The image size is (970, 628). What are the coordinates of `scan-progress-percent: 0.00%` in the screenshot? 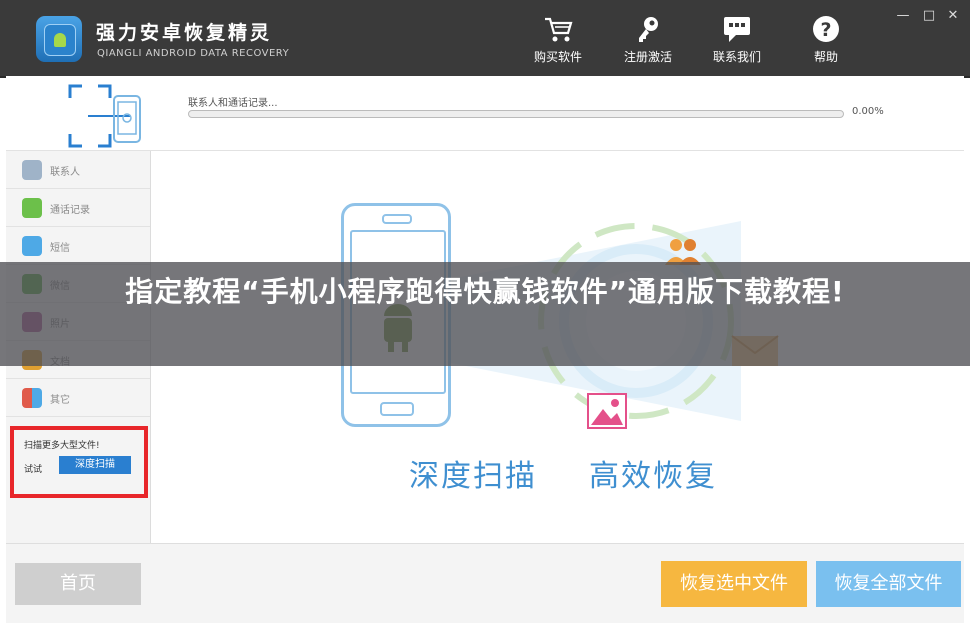 It's located at (868, 111).